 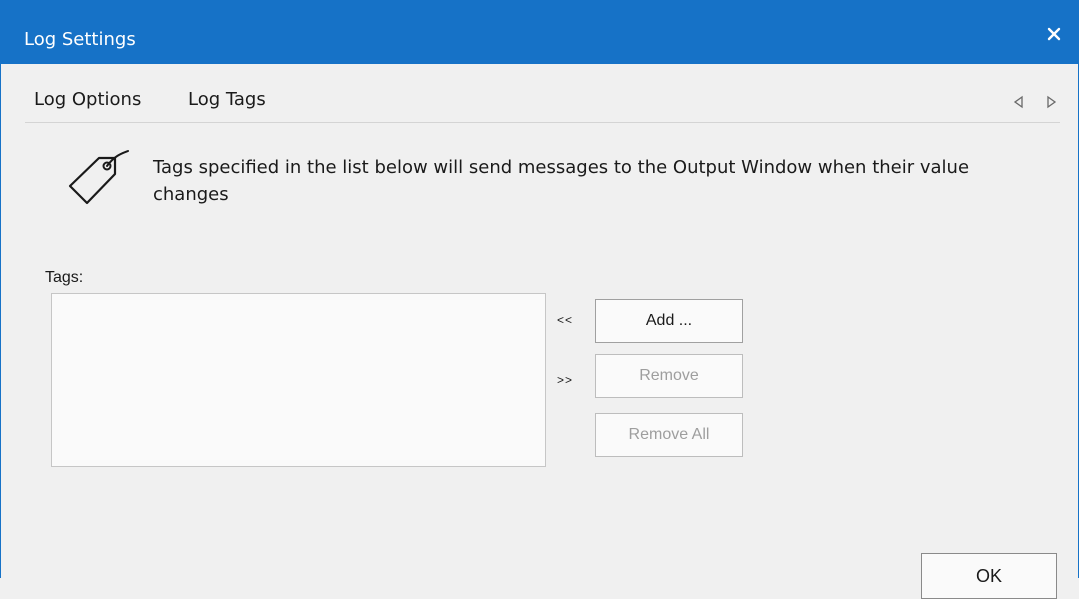 I want to click on tags-list, so click(x=298, y=380).